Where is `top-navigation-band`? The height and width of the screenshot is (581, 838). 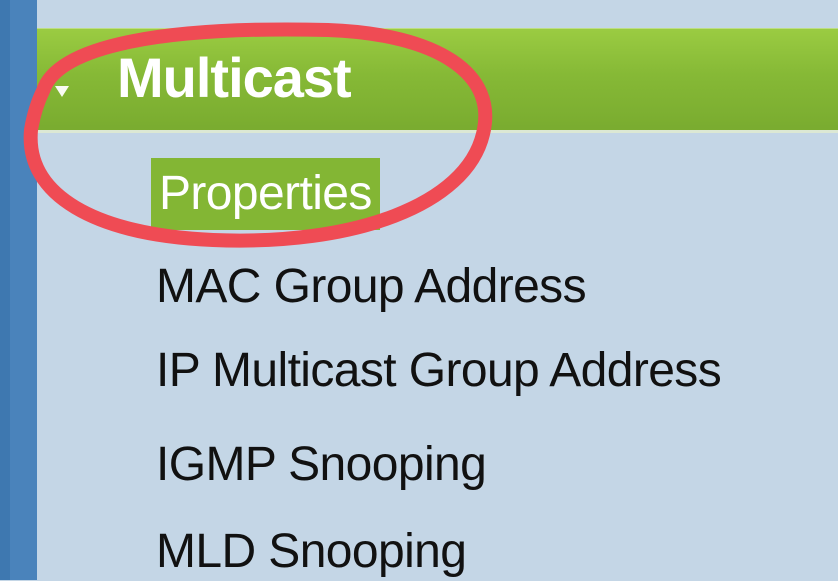 top-navigation-band is located at coordinates (437, 14).